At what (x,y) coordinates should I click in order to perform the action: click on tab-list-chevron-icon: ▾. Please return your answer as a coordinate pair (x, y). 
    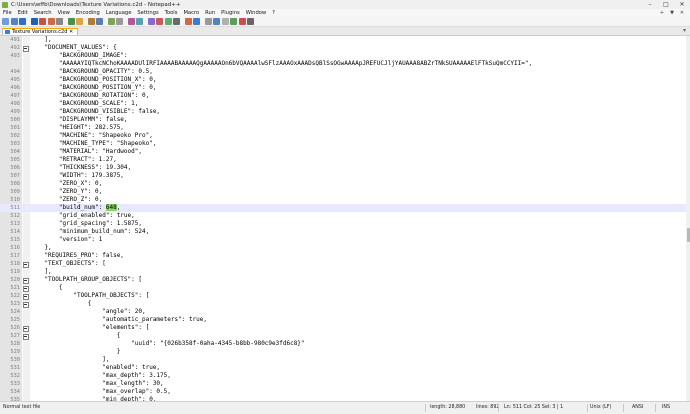
    Looking at the image, I should click on (684, 31).